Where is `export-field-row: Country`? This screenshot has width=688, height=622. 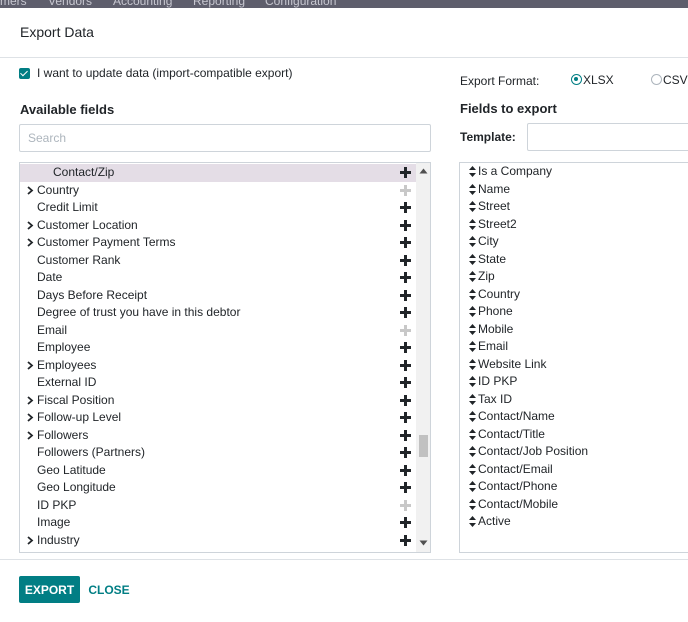
export-field-row: Country is located at coordinates (574, 295).